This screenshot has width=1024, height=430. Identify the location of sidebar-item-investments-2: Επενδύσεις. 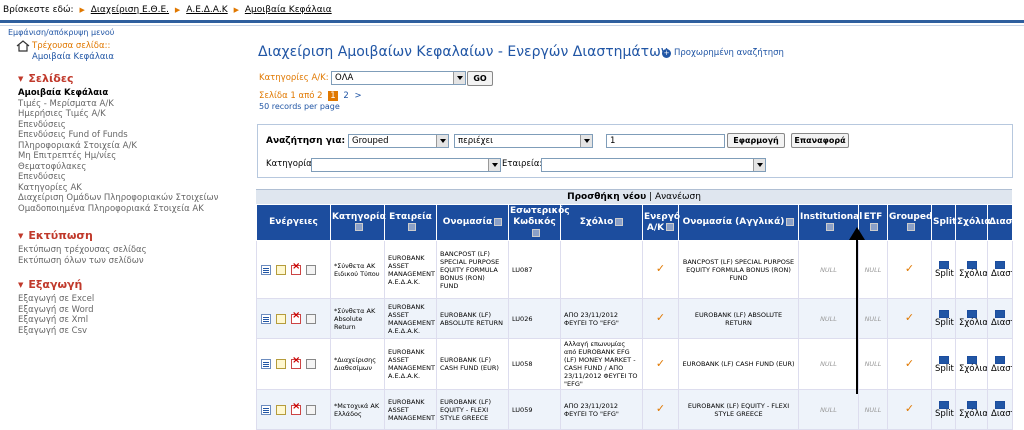
(118, 177).